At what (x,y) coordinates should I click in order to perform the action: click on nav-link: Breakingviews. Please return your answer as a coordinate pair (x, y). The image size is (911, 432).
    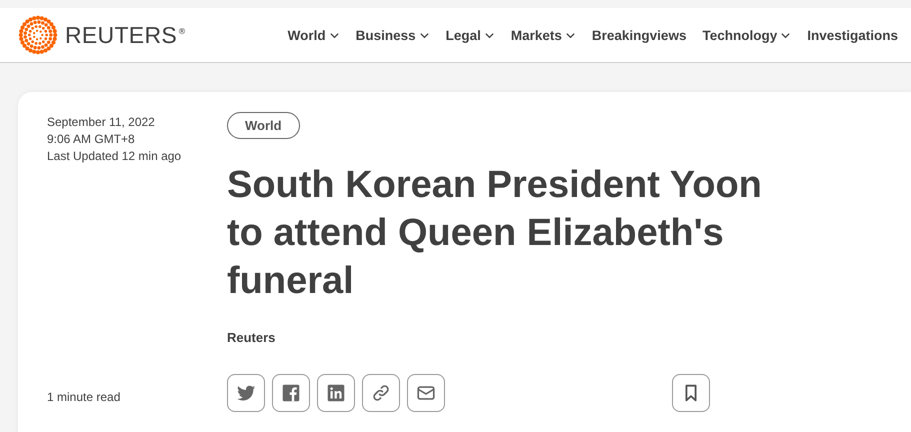
    Looking at the image, I should click on (639, 35).